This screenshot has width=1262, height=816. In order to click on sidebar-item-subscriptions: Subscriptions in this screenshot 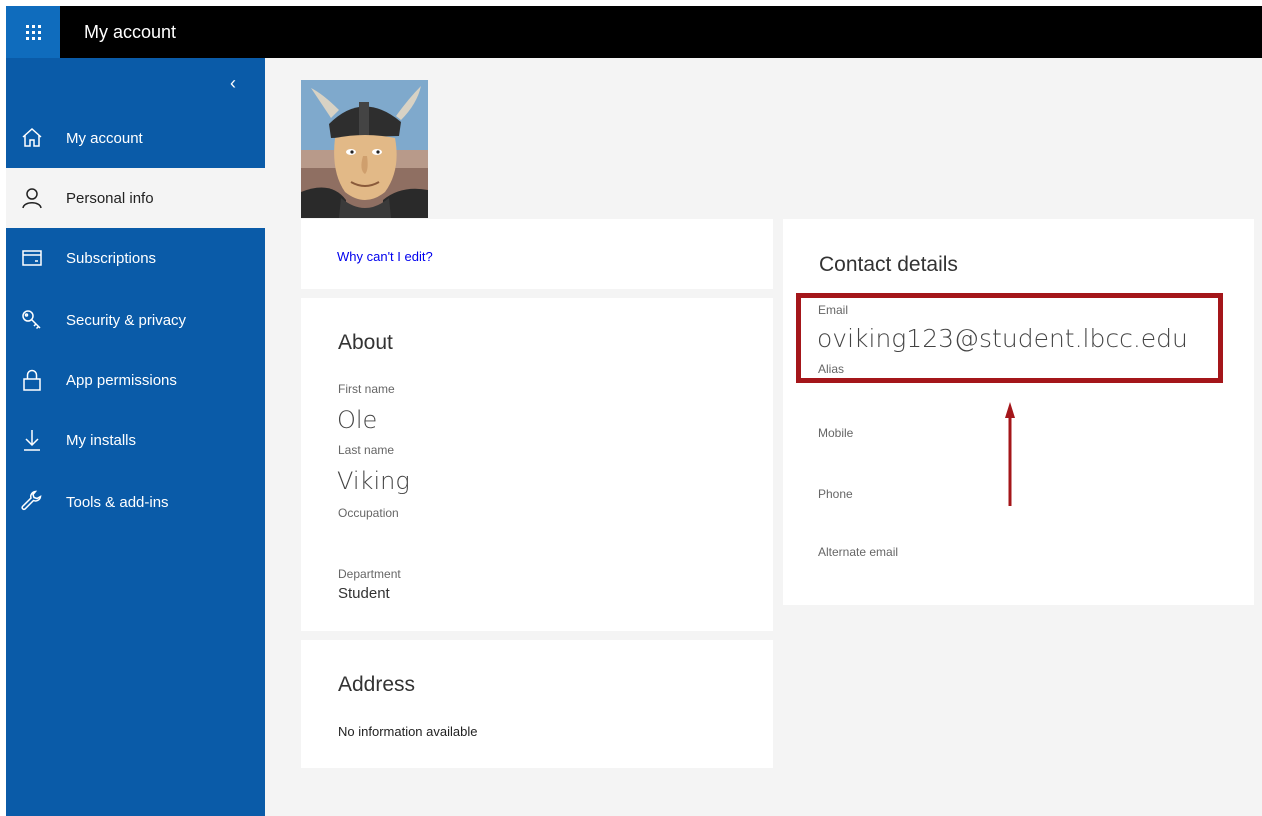, I will do `click(135, 258)`.